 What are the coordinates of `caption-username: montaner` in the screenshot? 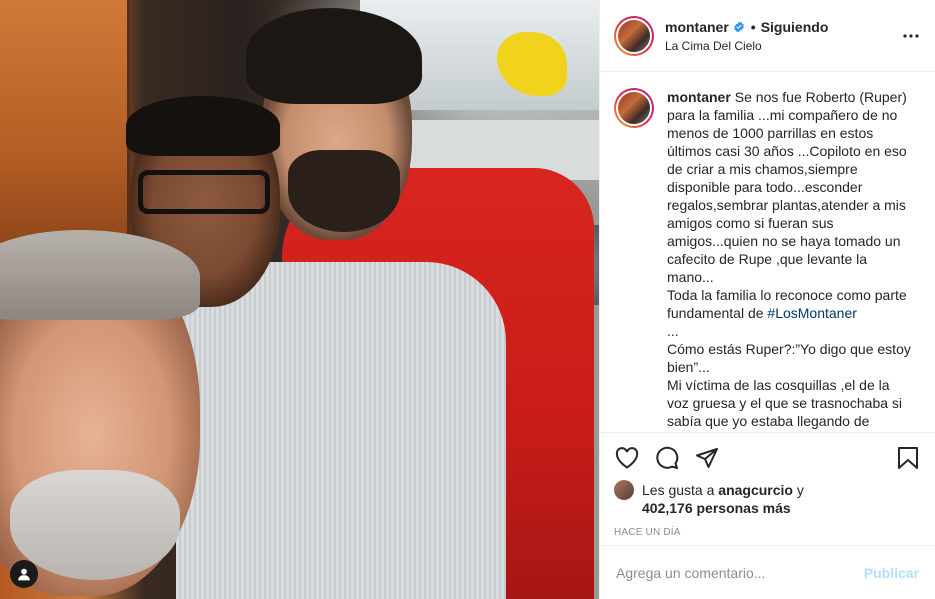 It's located at (699, 97).